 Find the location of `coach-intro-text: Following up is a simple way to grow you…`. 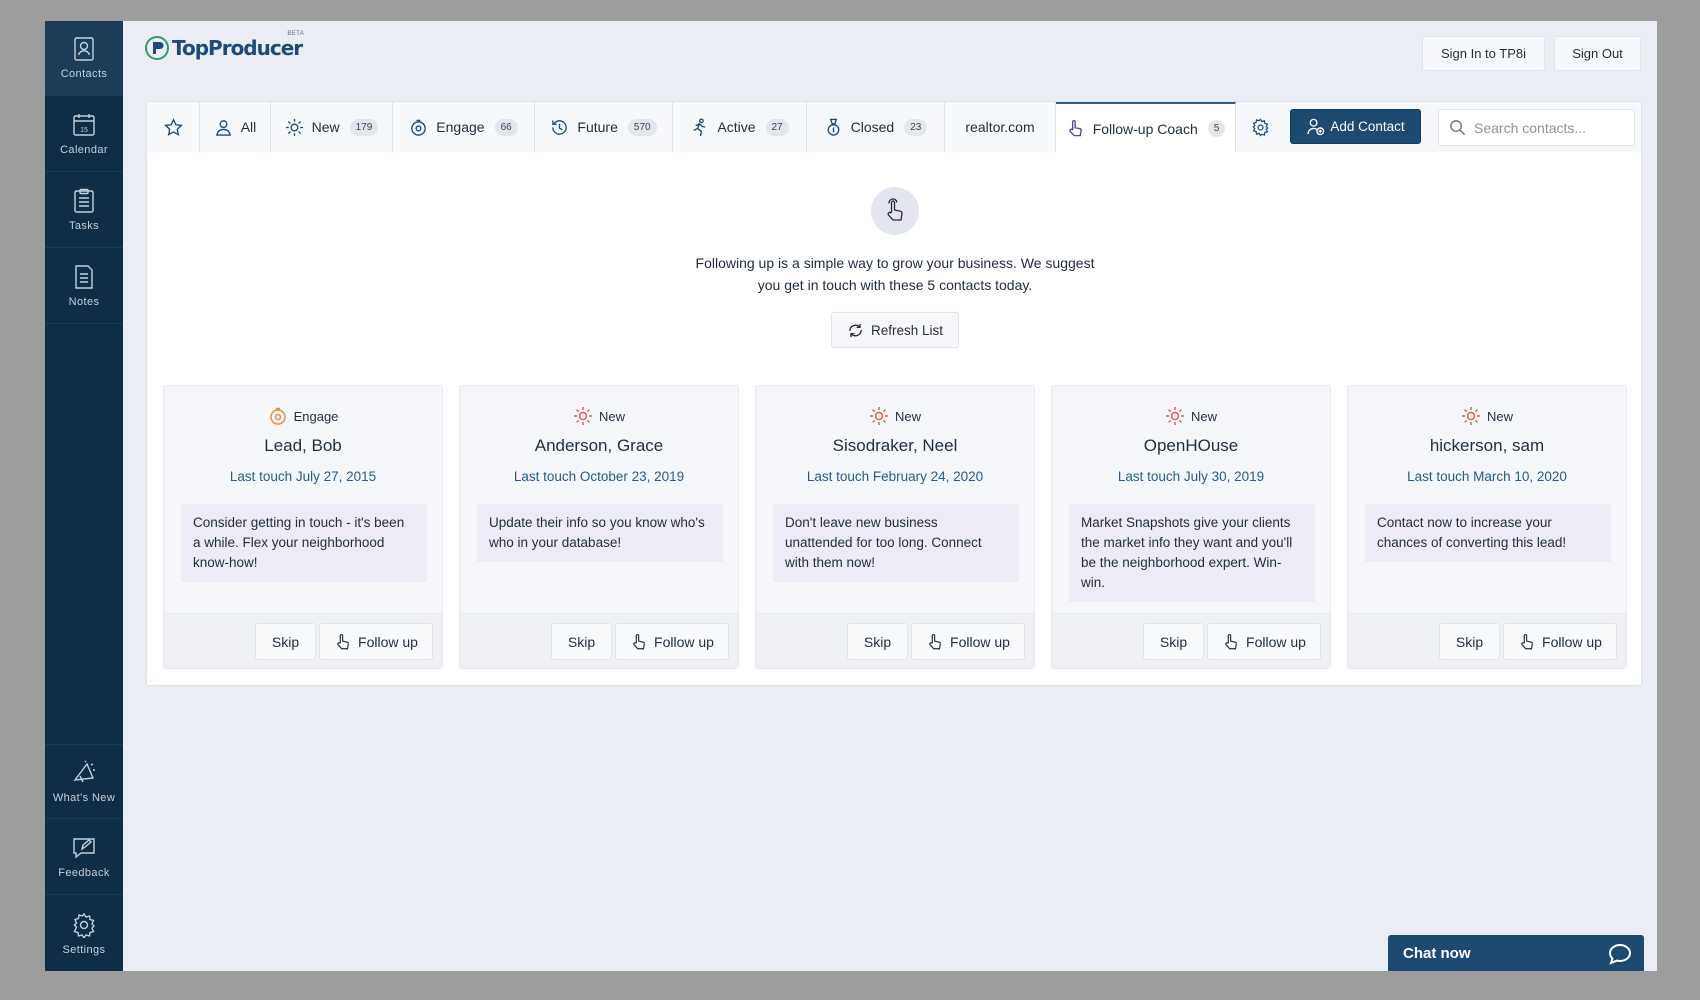

coach-intro-text: Following up is a simple way to grow you… is located at coordinates (895, 274).